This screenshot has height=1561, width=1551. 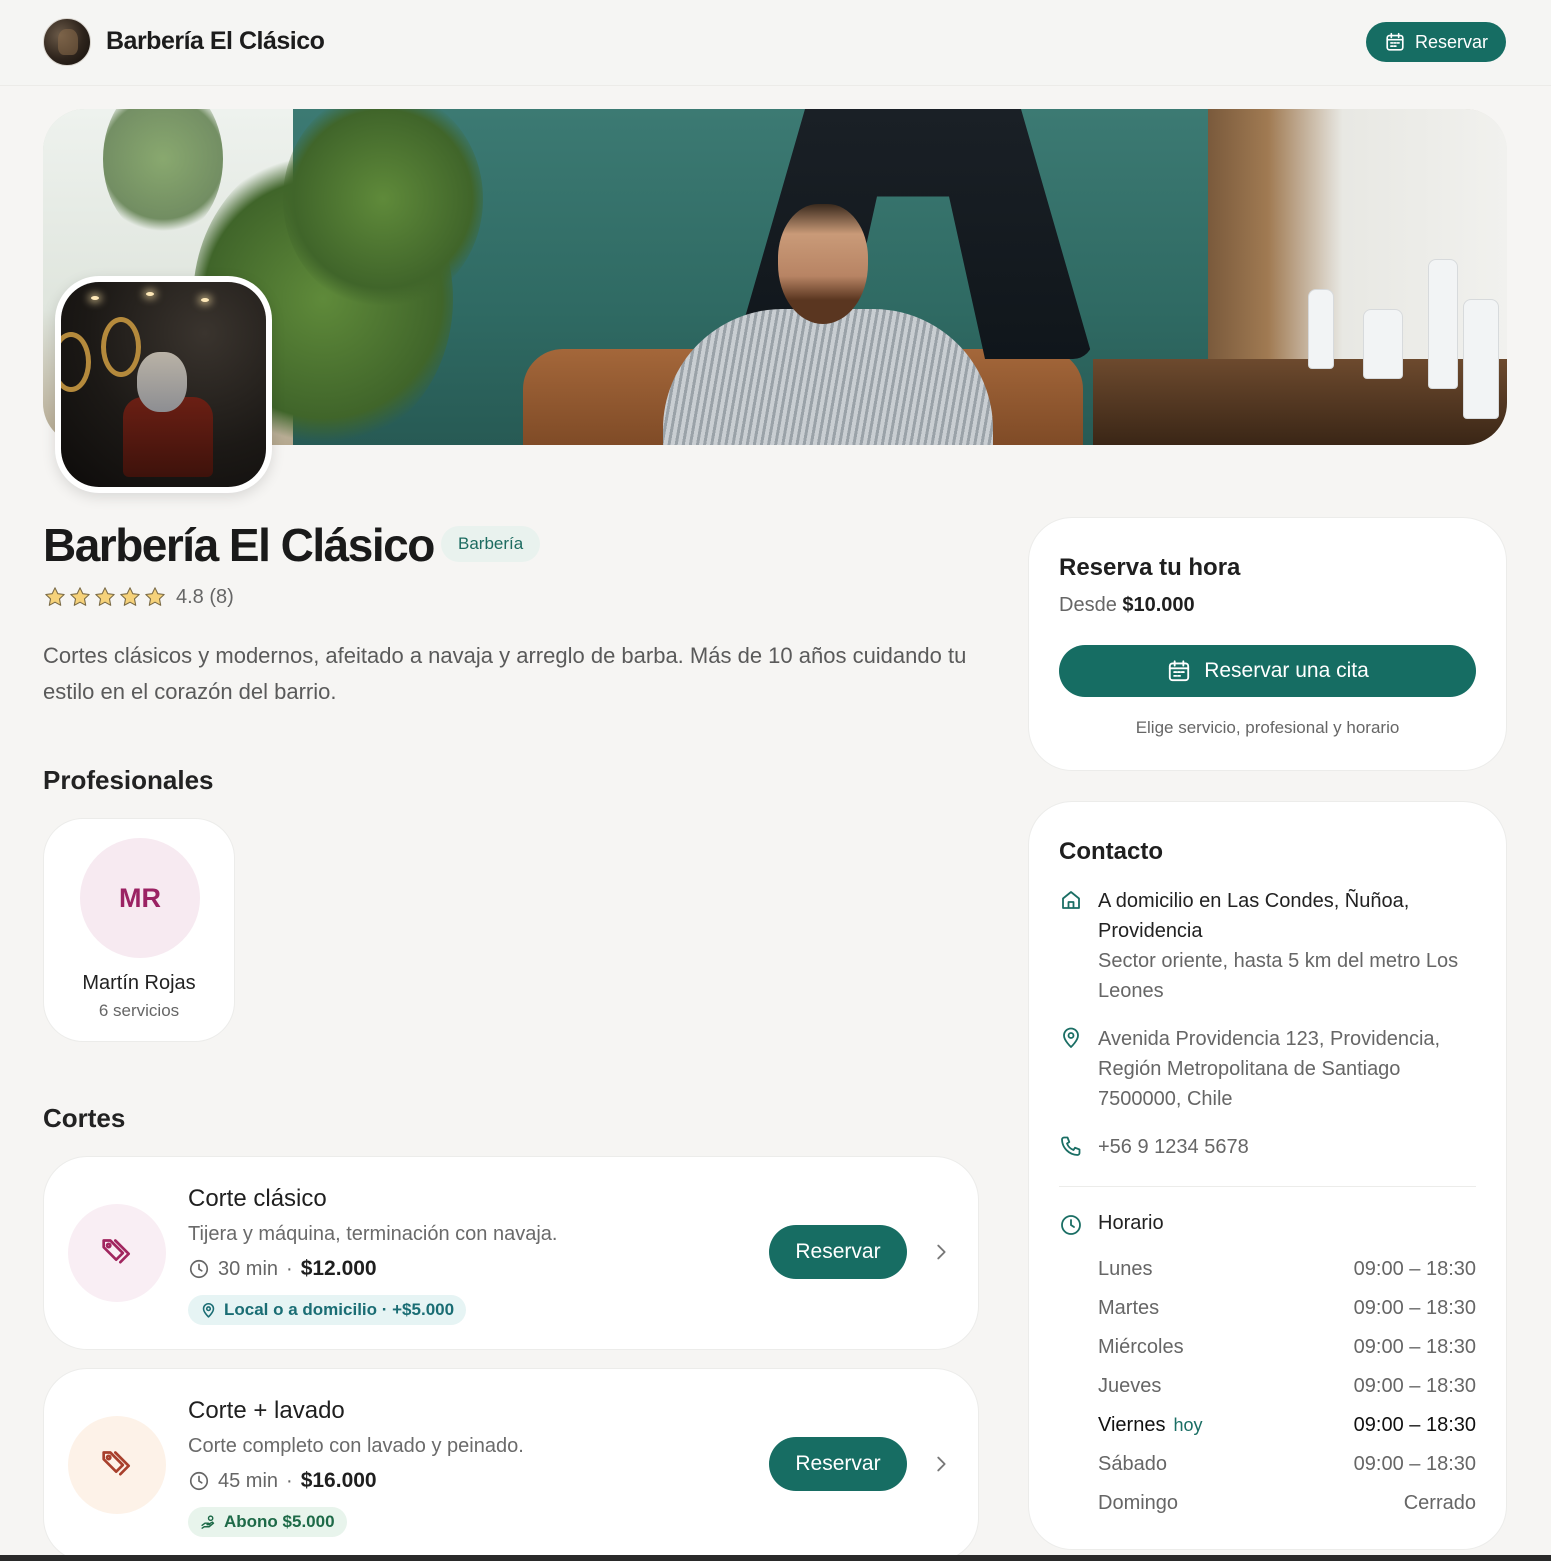 What do you see at coordinates (1150, 567) in the screenshot?
I see `booking-title: Reserva tu hora` at bounding box center [1150, 567].